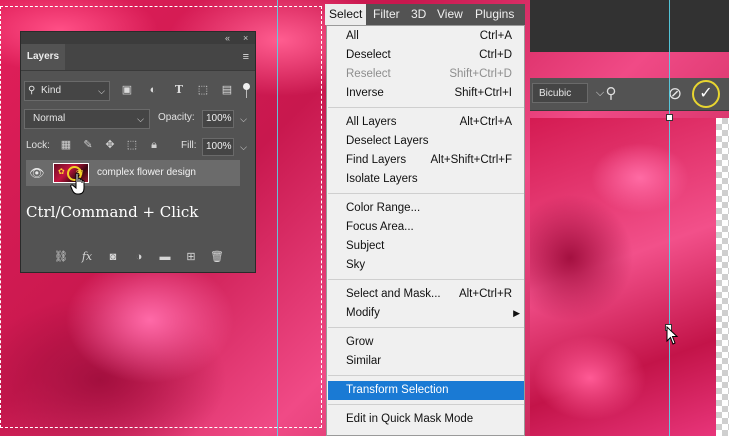 The height and width of the screenshot is (436, 729). I want to click on menu-item-label: Grow, so click(360, 342).